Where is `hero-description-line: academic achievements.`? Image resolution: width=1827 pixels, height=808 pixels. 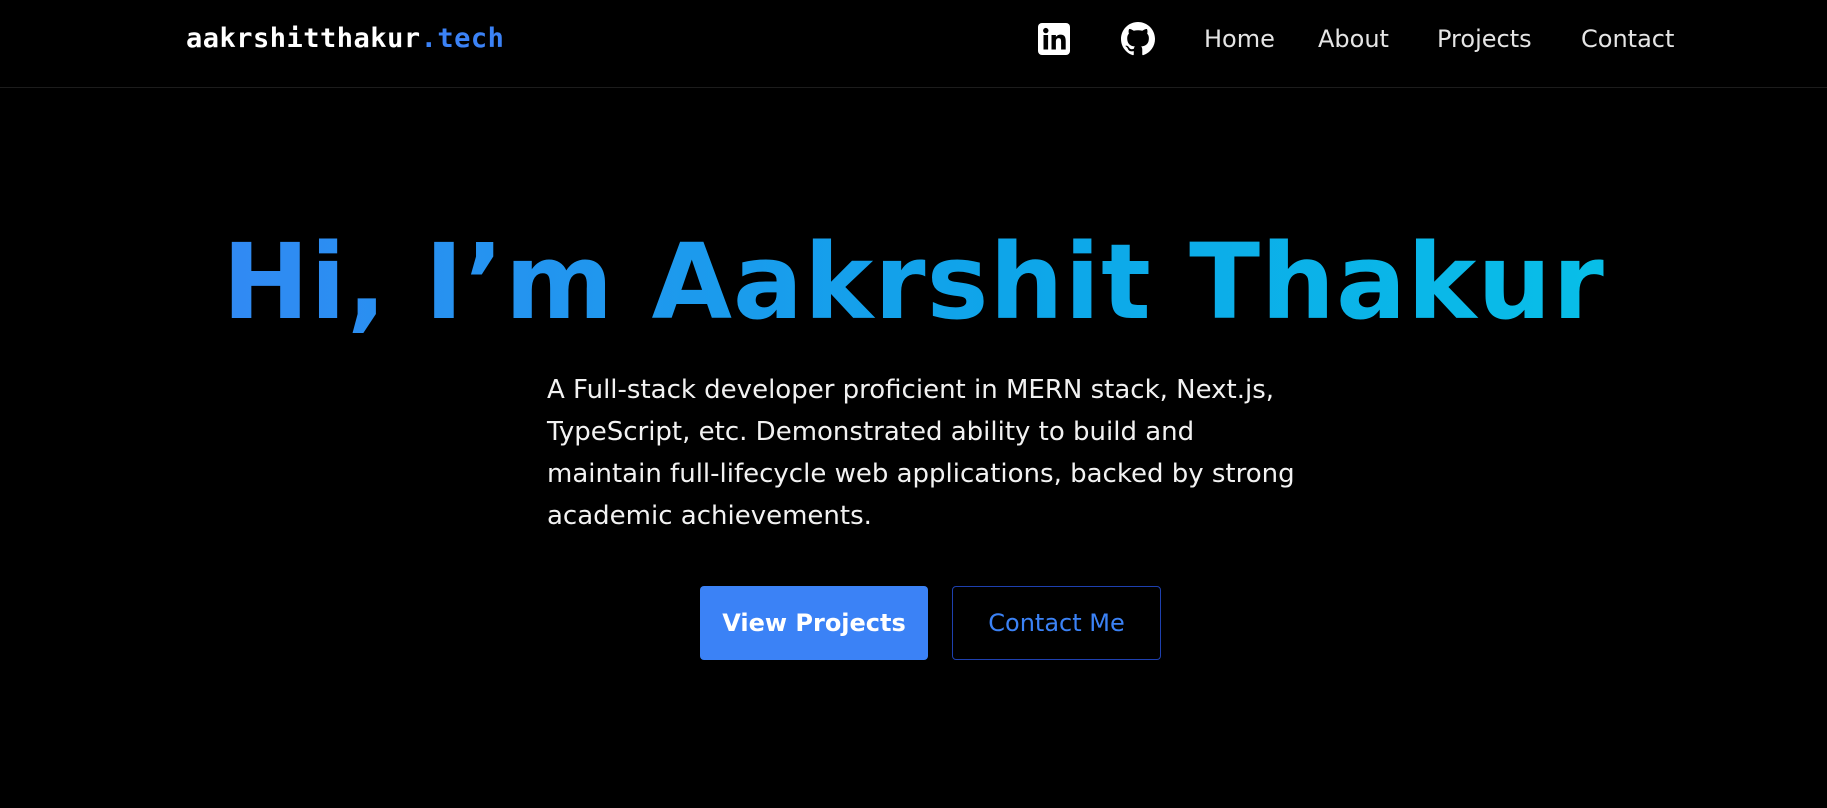
hero-description-line: academic achievements. is located at coordinates (709, 516).